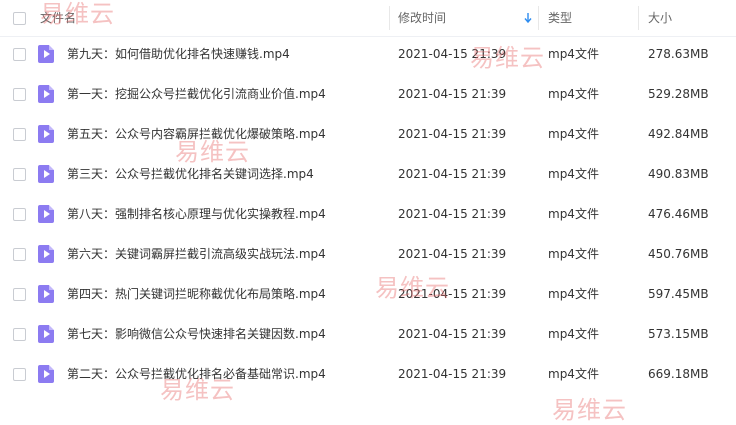  Describe the element at coordinates (528, 18) in the screenshot. I see `sort-descending-icon` at that location.